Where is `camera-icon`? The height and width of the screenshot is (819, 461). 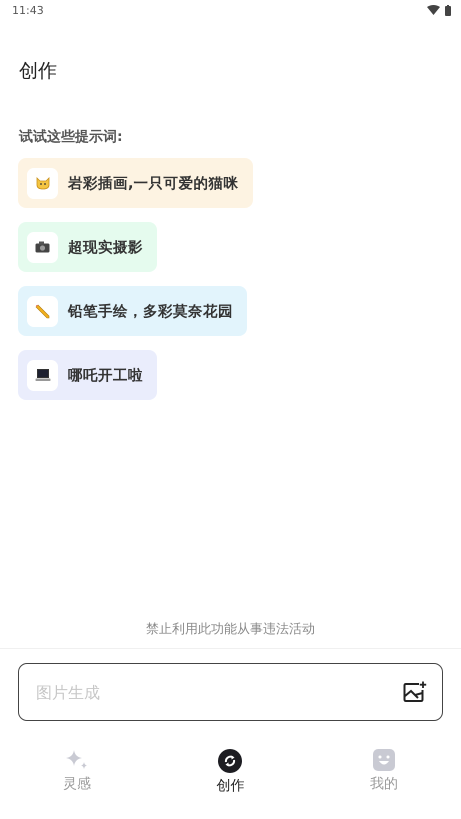
camera-icon is located at coordinates (42, 247).